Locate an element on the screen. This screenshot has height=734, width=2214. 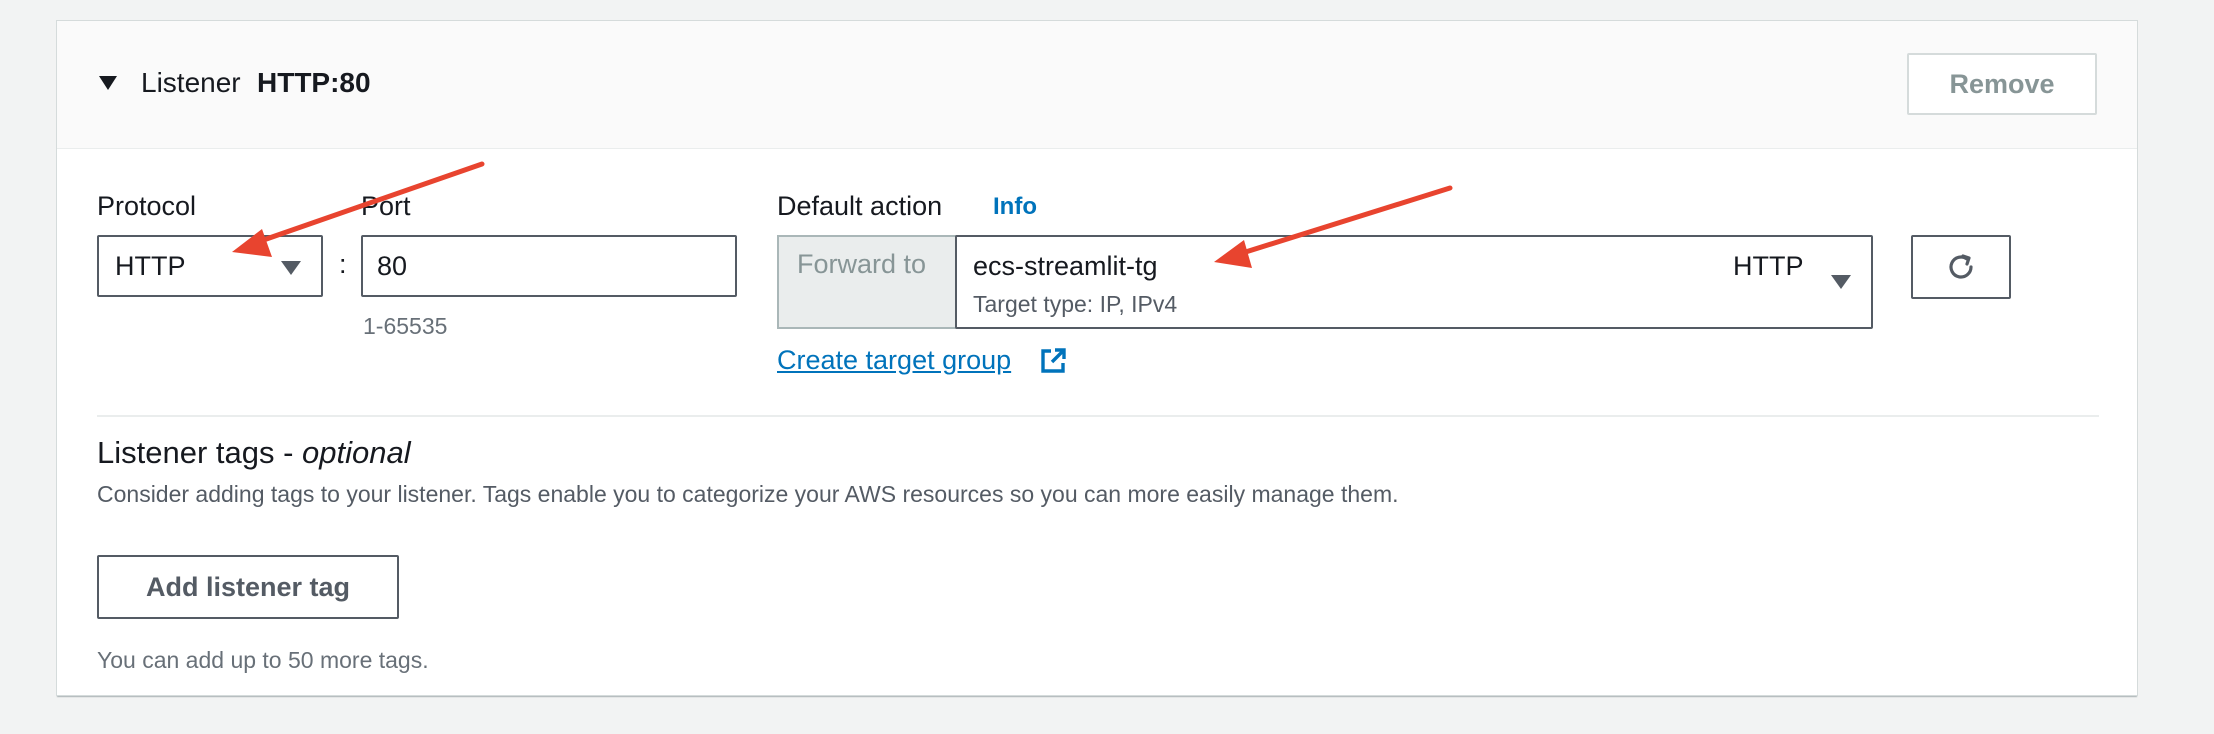
listener-name: HTTP:80 is located at coordinates (314, 82).